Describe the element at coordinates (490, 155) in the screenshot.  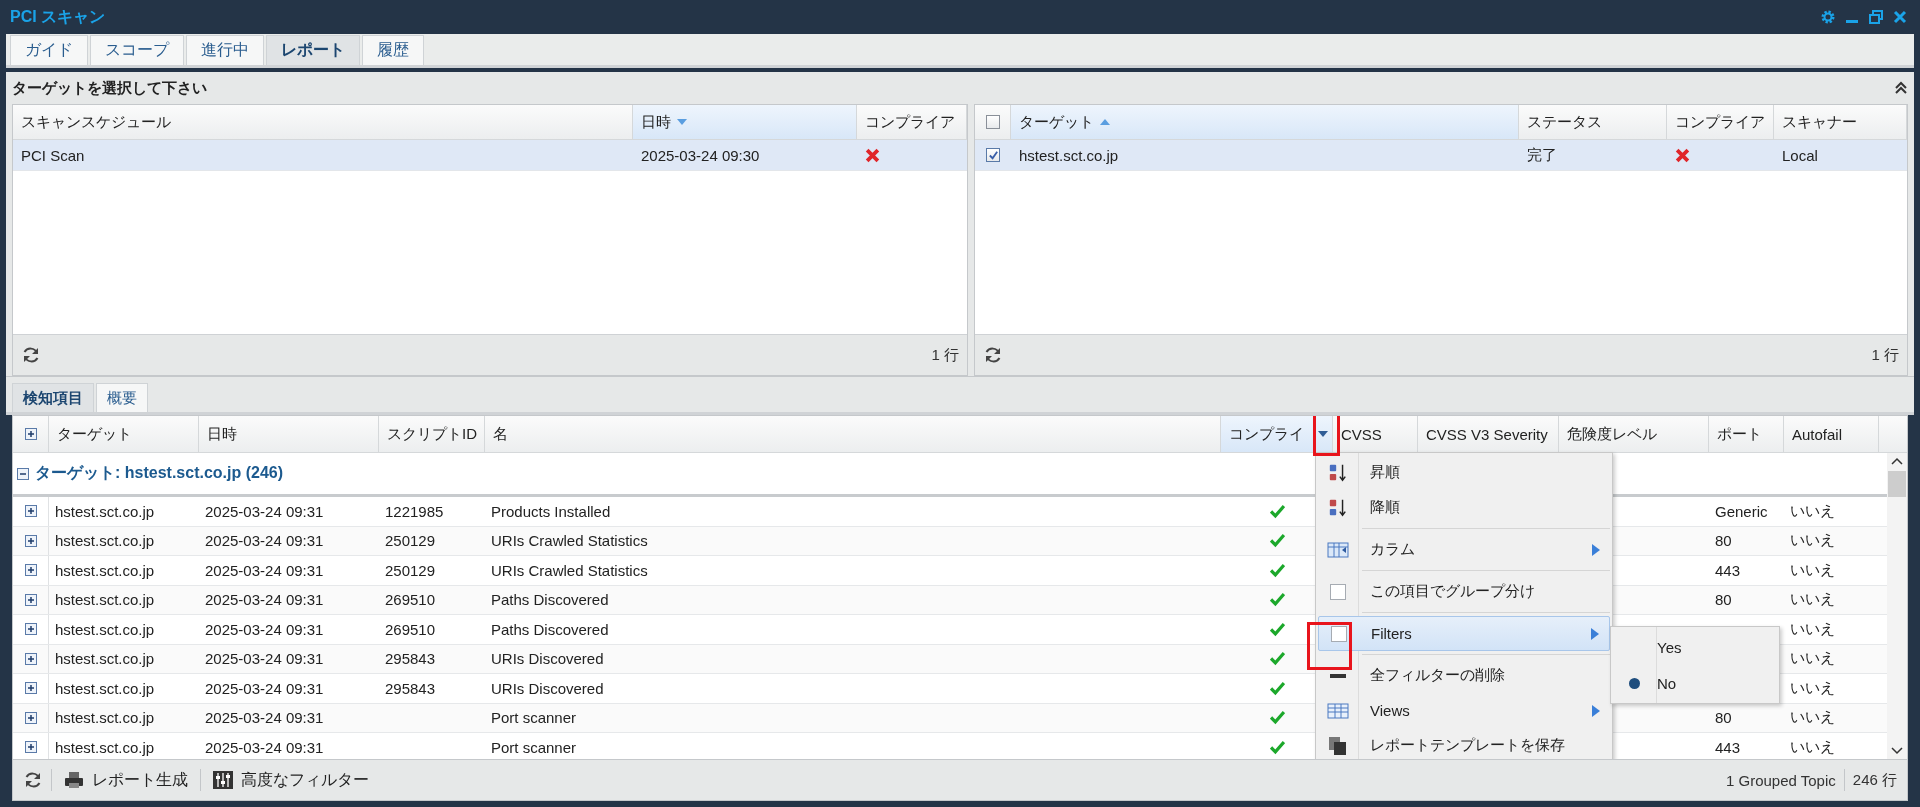
I see `schedule-row: PCI Scan 2025-03-24 09:30` at that location.